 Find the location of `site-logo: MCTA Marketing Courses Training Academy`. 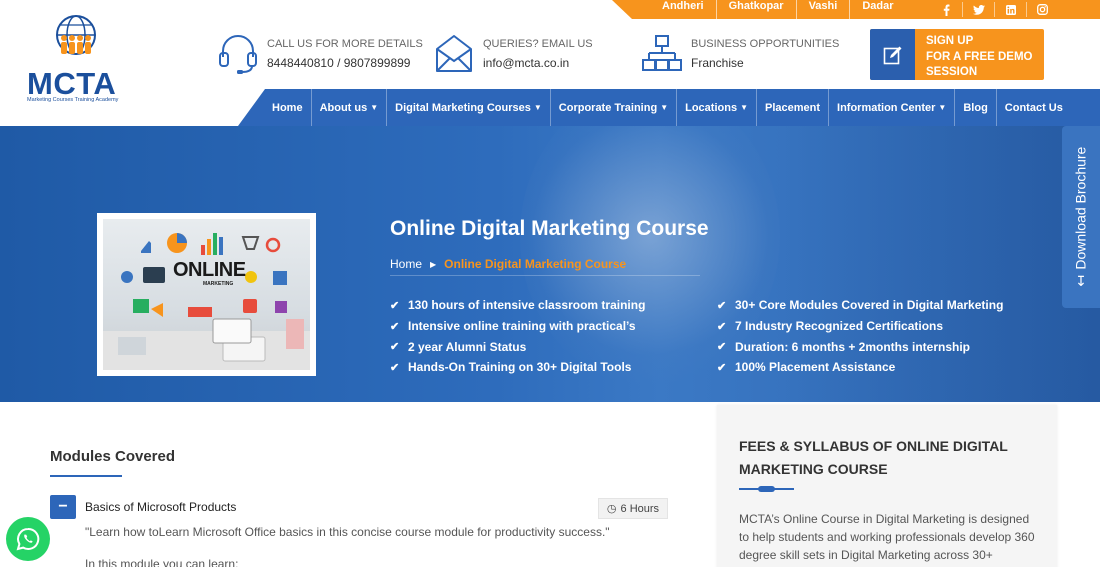

site-logo: MCTA Marketing Courses Training Academy is located at coordinates (77, 60).